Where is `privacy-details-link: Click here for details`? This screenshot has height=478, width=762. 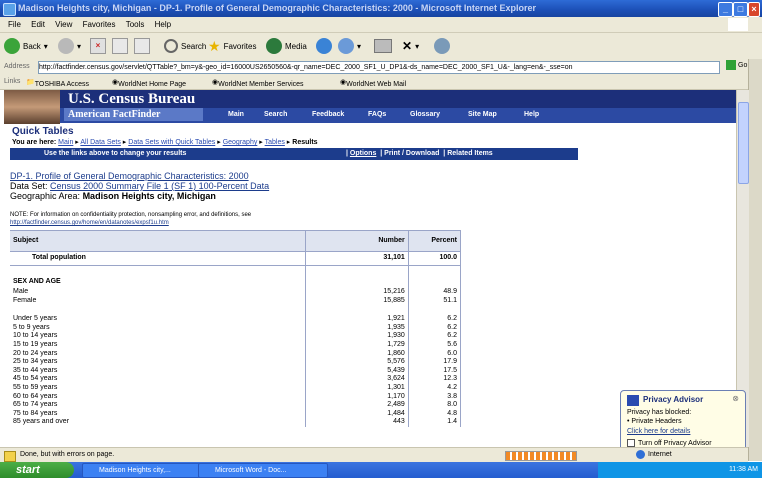 privacy-details-link: Click here for details is located at coordinates (658, 431).